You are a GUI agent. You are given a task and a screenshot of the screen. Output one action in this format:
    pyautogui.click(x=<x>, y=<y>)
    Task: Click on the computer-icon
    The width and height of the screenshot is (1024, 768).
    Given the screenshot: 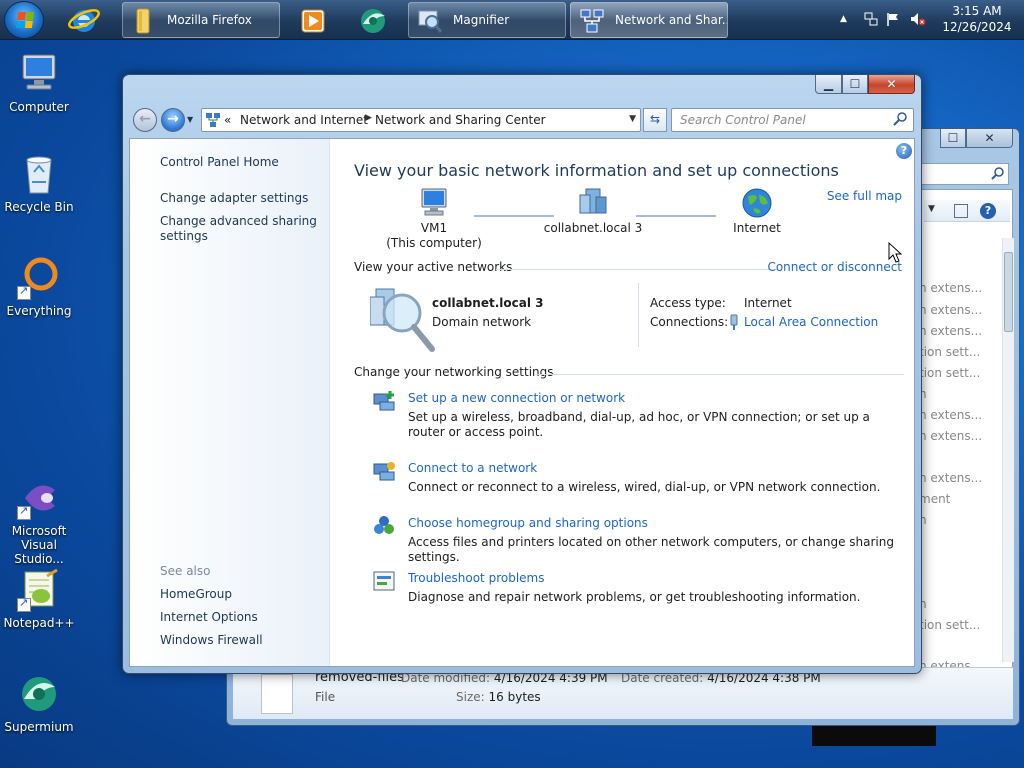 What is the action you would take?
    pyautogui.click(x=39, y=74)
    